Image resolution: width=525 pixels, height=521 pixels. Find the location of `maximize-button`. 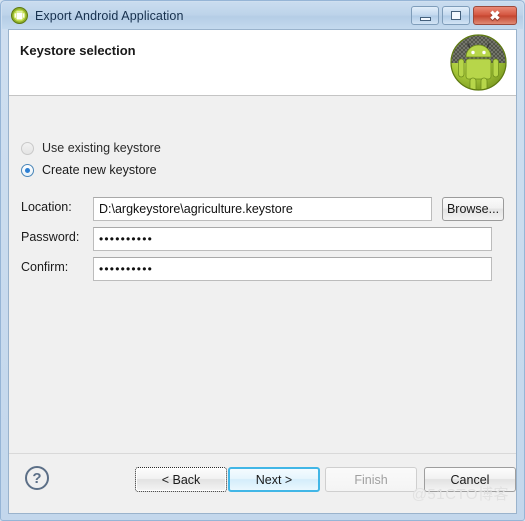

maximize-button is located at coordinates (456, 15).